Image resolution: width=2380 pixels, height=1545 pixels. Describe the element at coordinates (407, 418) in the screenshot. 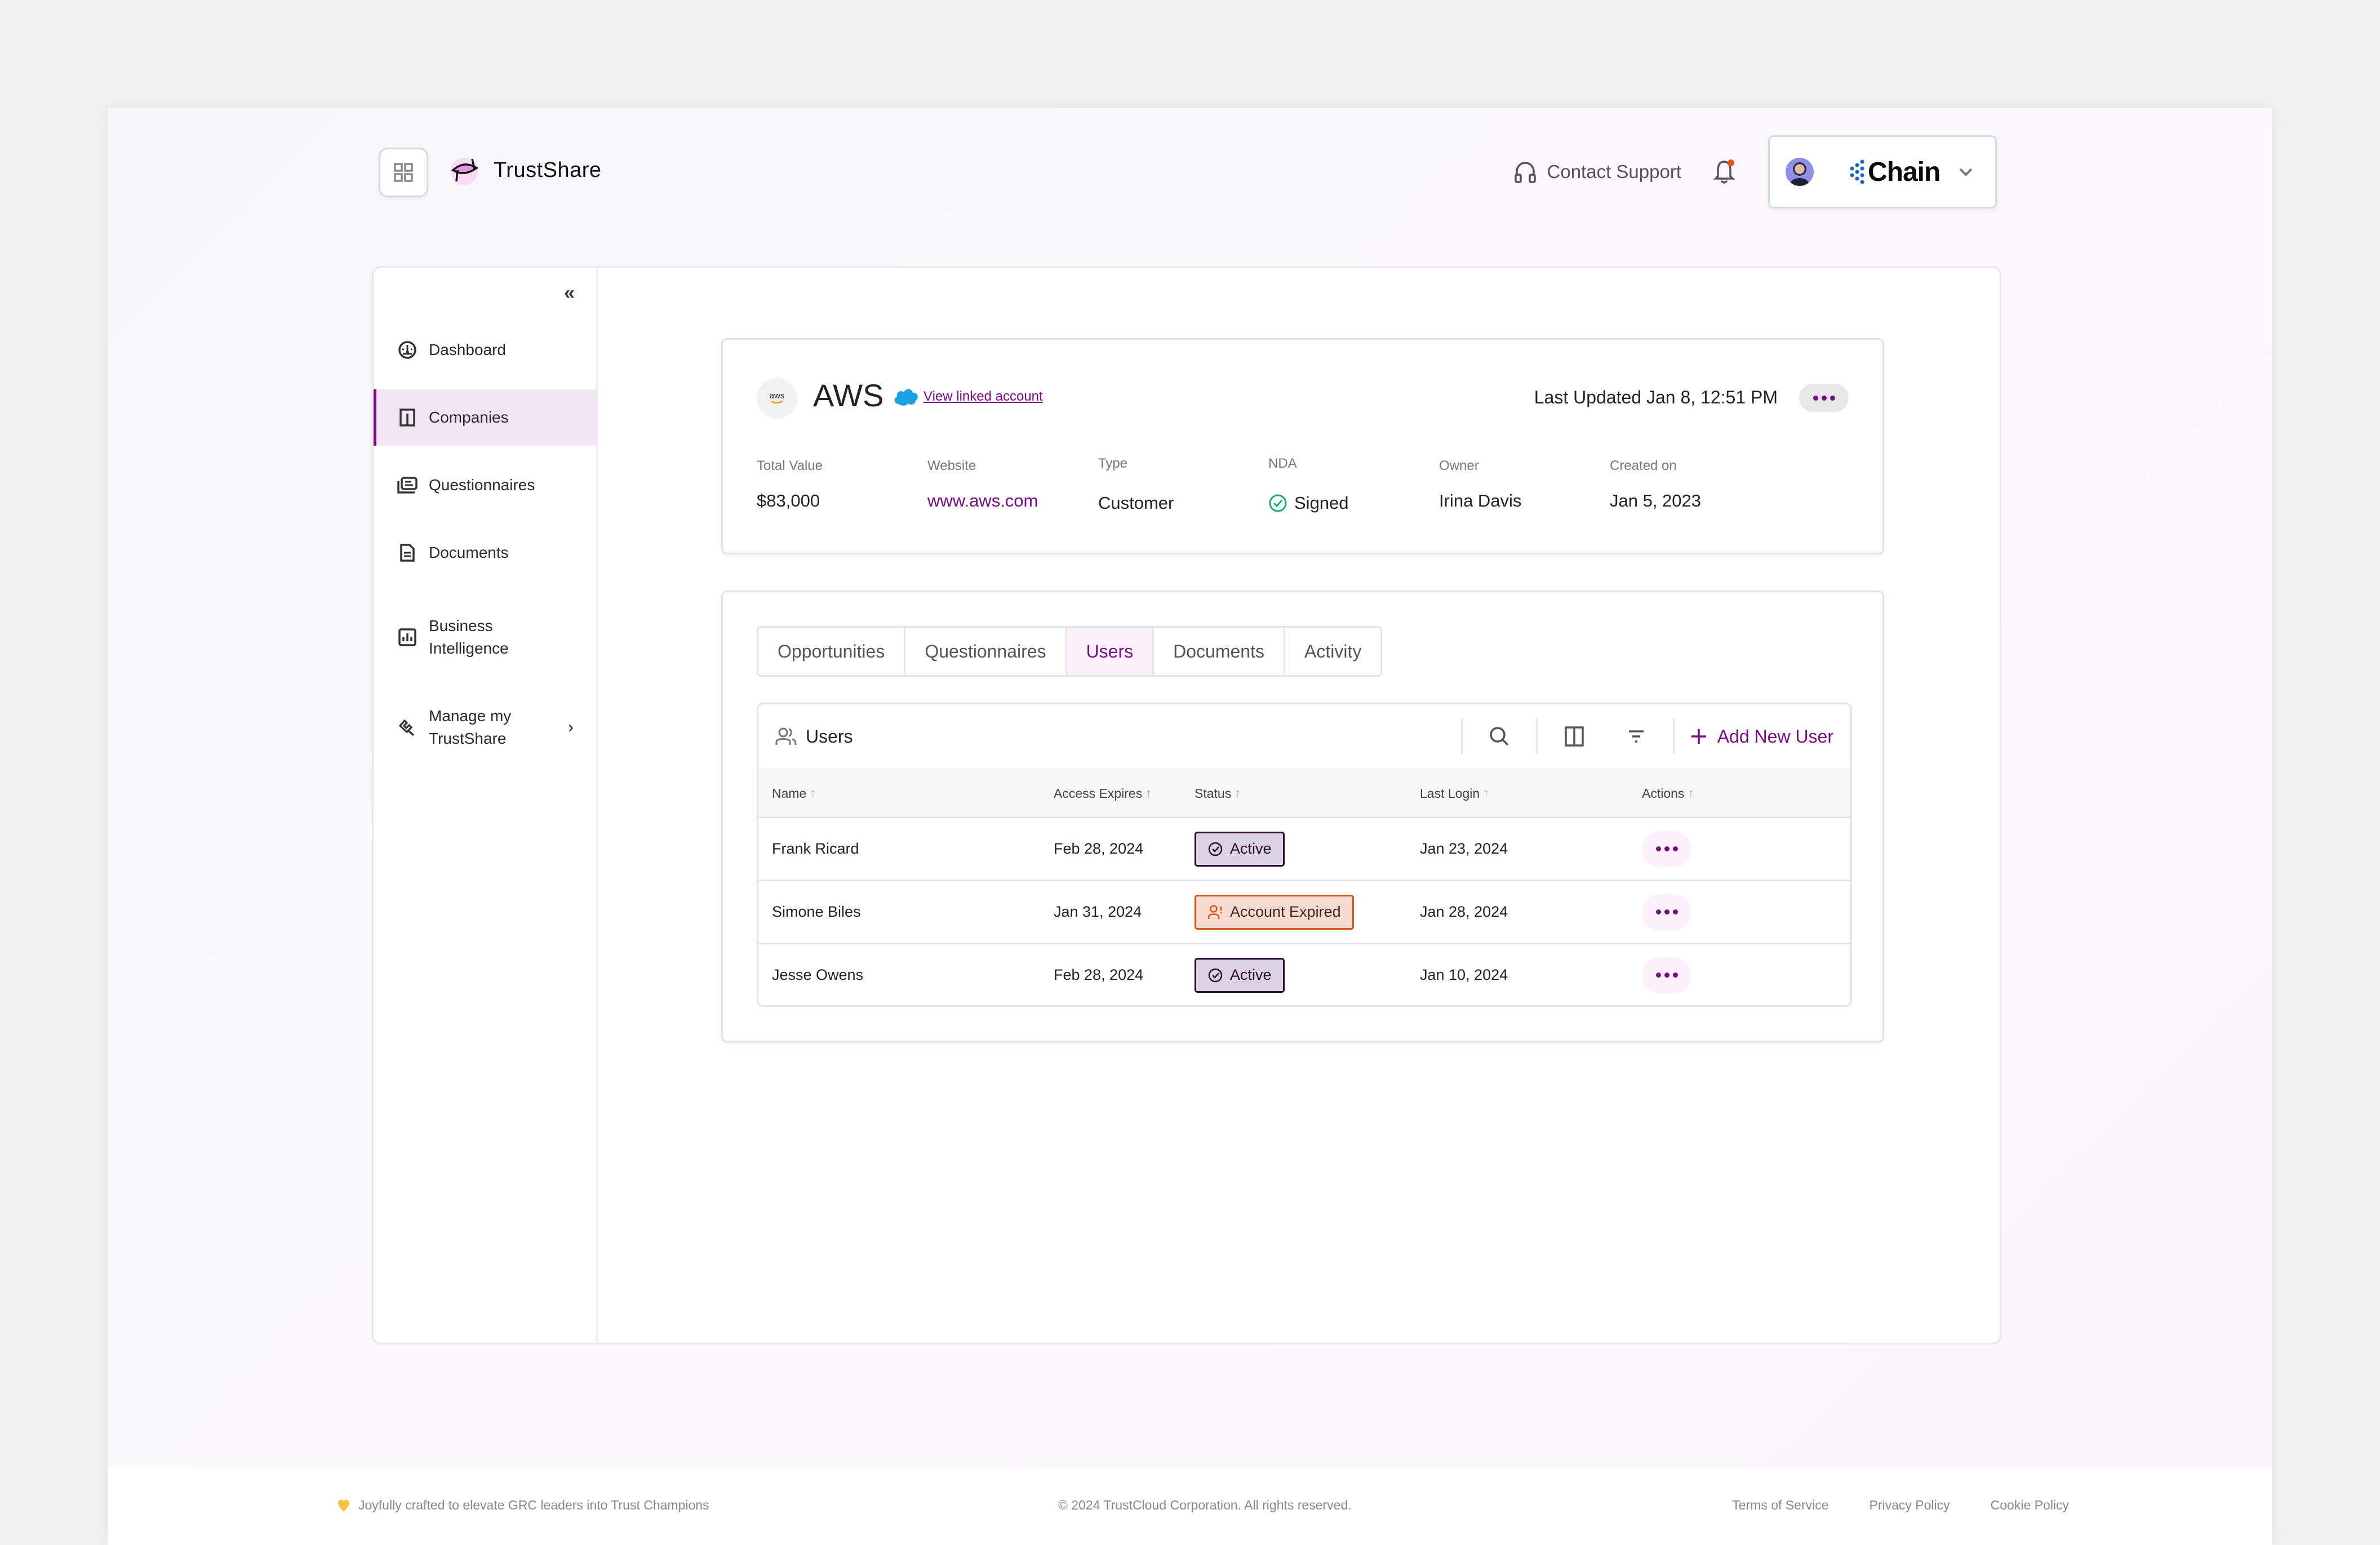

I see `building-icon` at that location.